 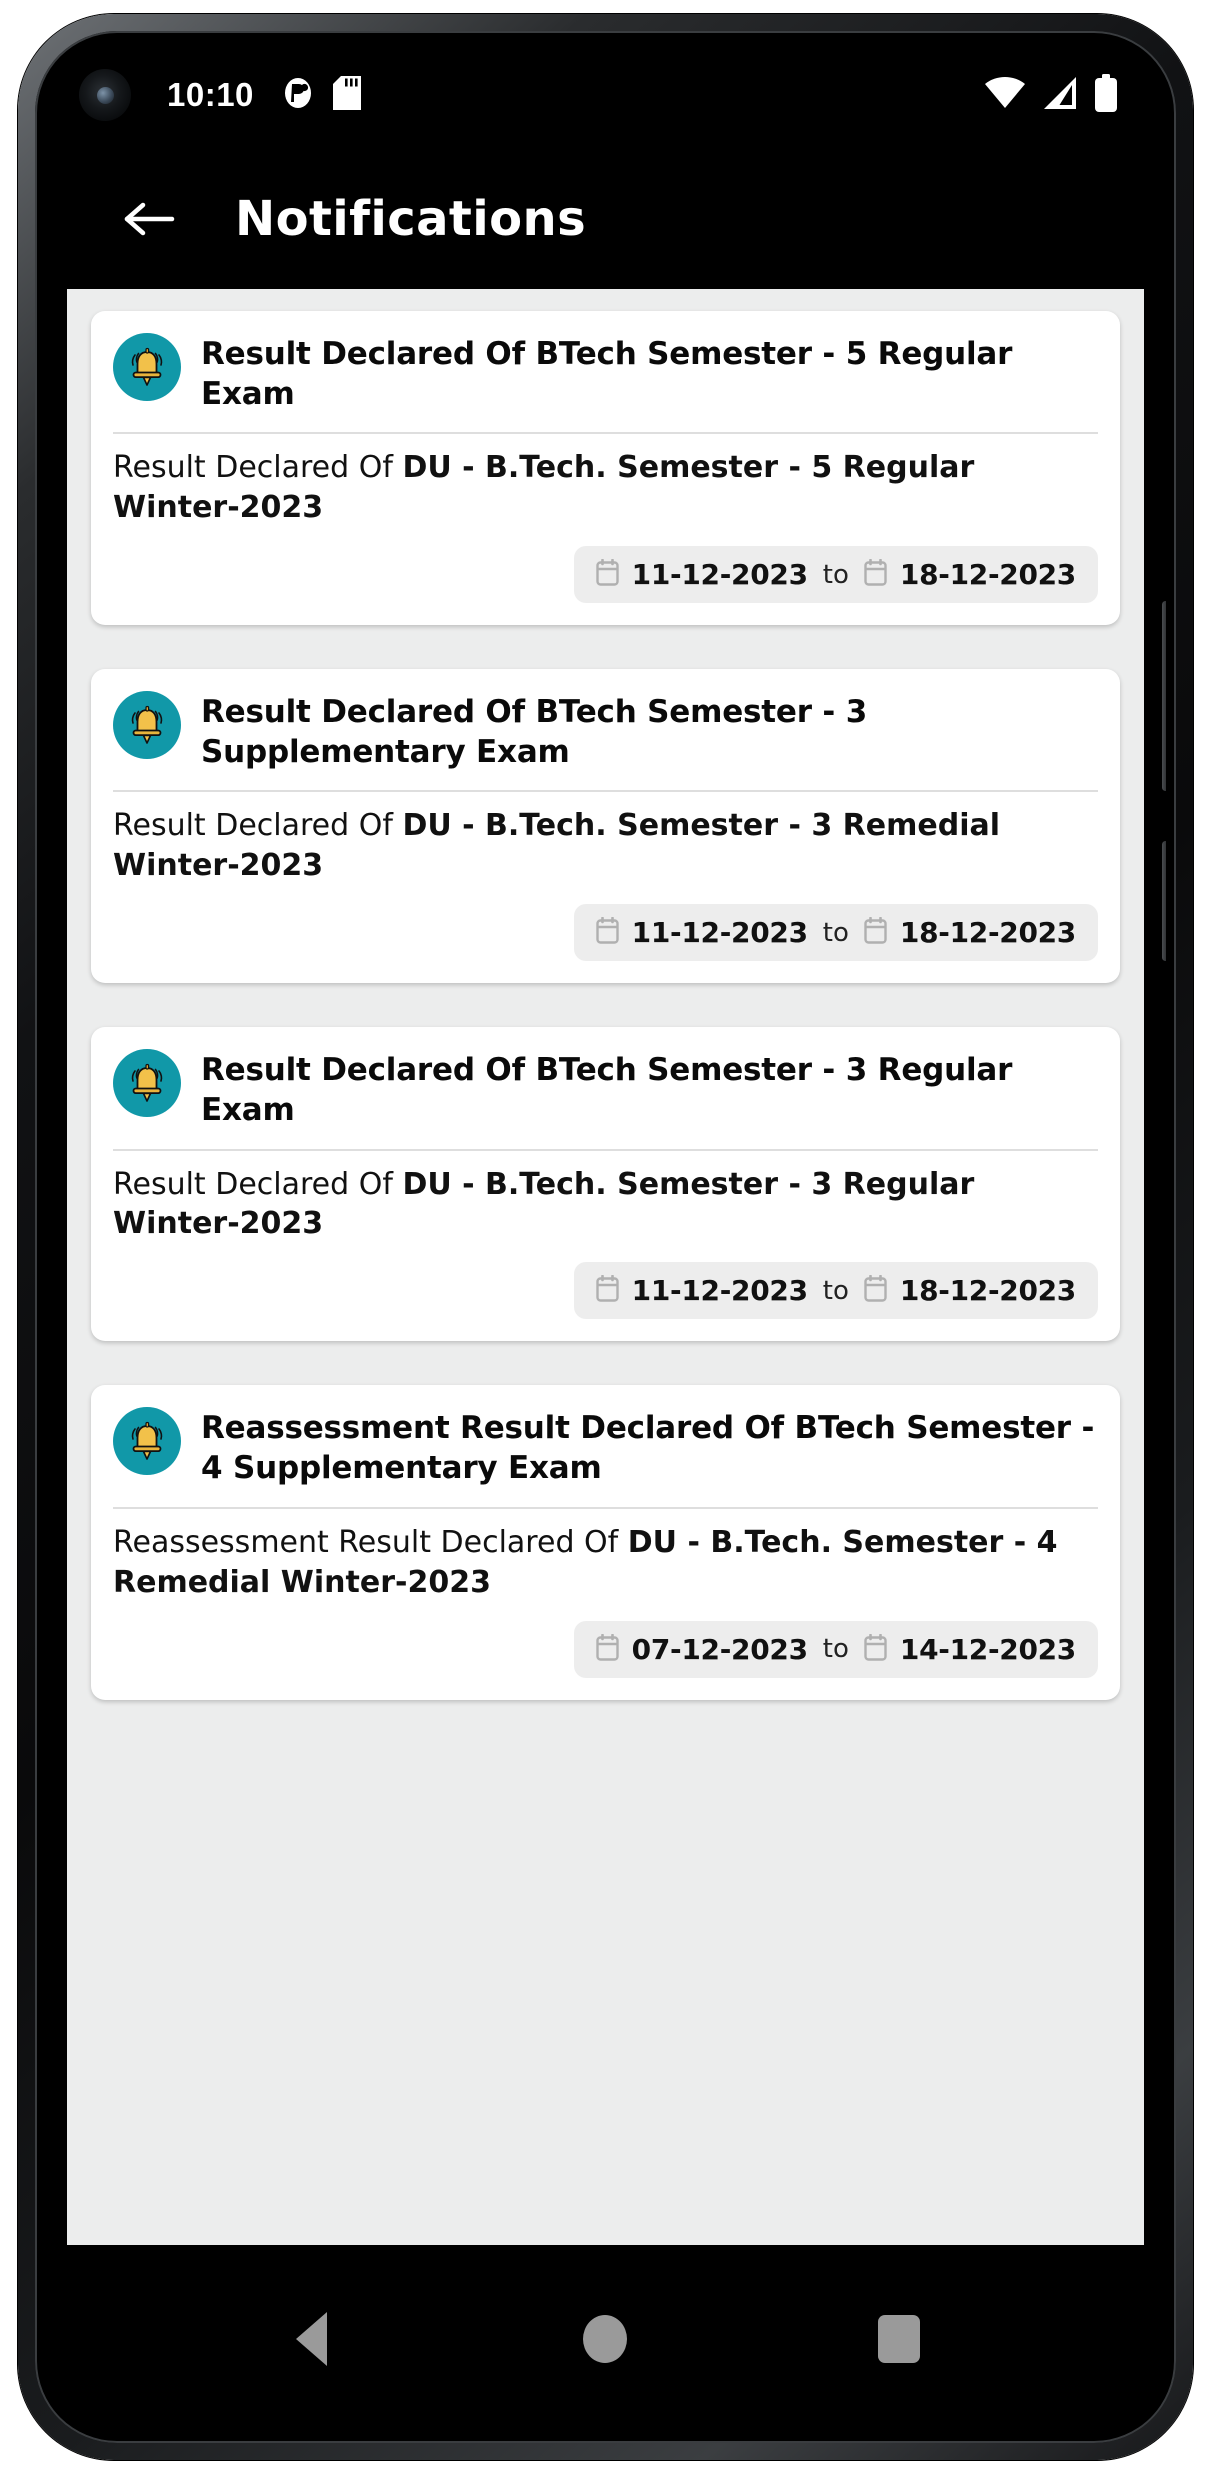 I want to click on back-triangle-icon, so click(x=312, y=2339).